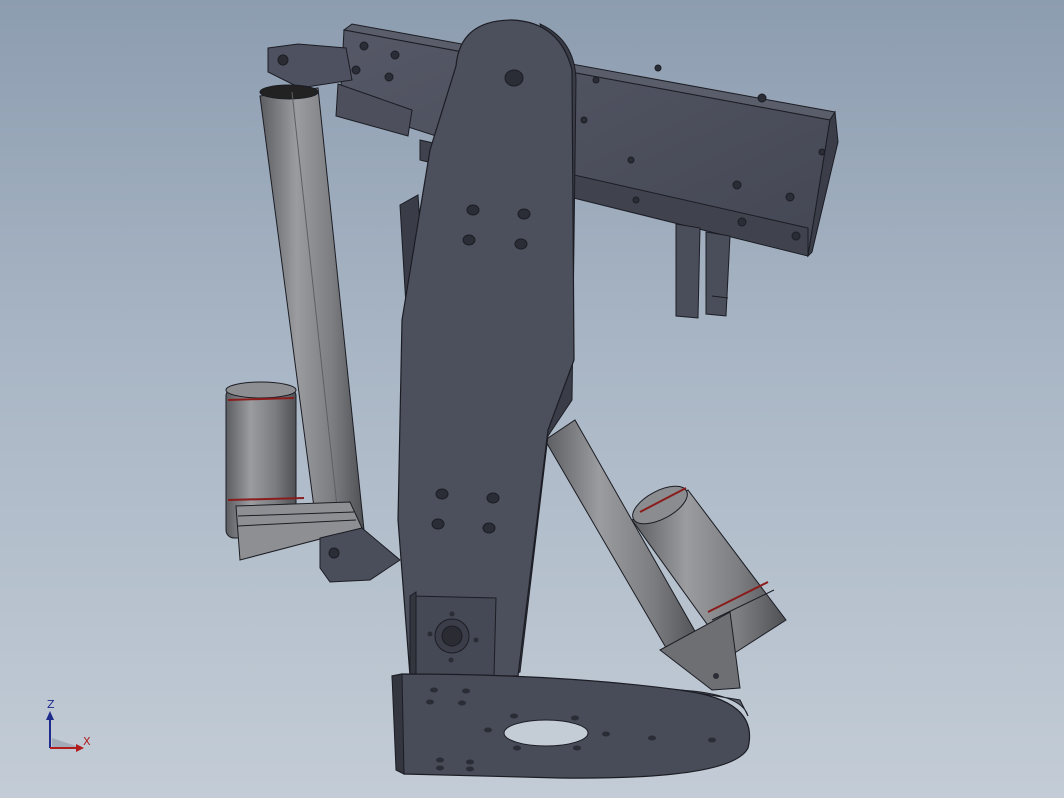 Image resolution: width=1064 pixels, height=798 pixels. I want to click on z-axis-label: Z, so click(51, 704).